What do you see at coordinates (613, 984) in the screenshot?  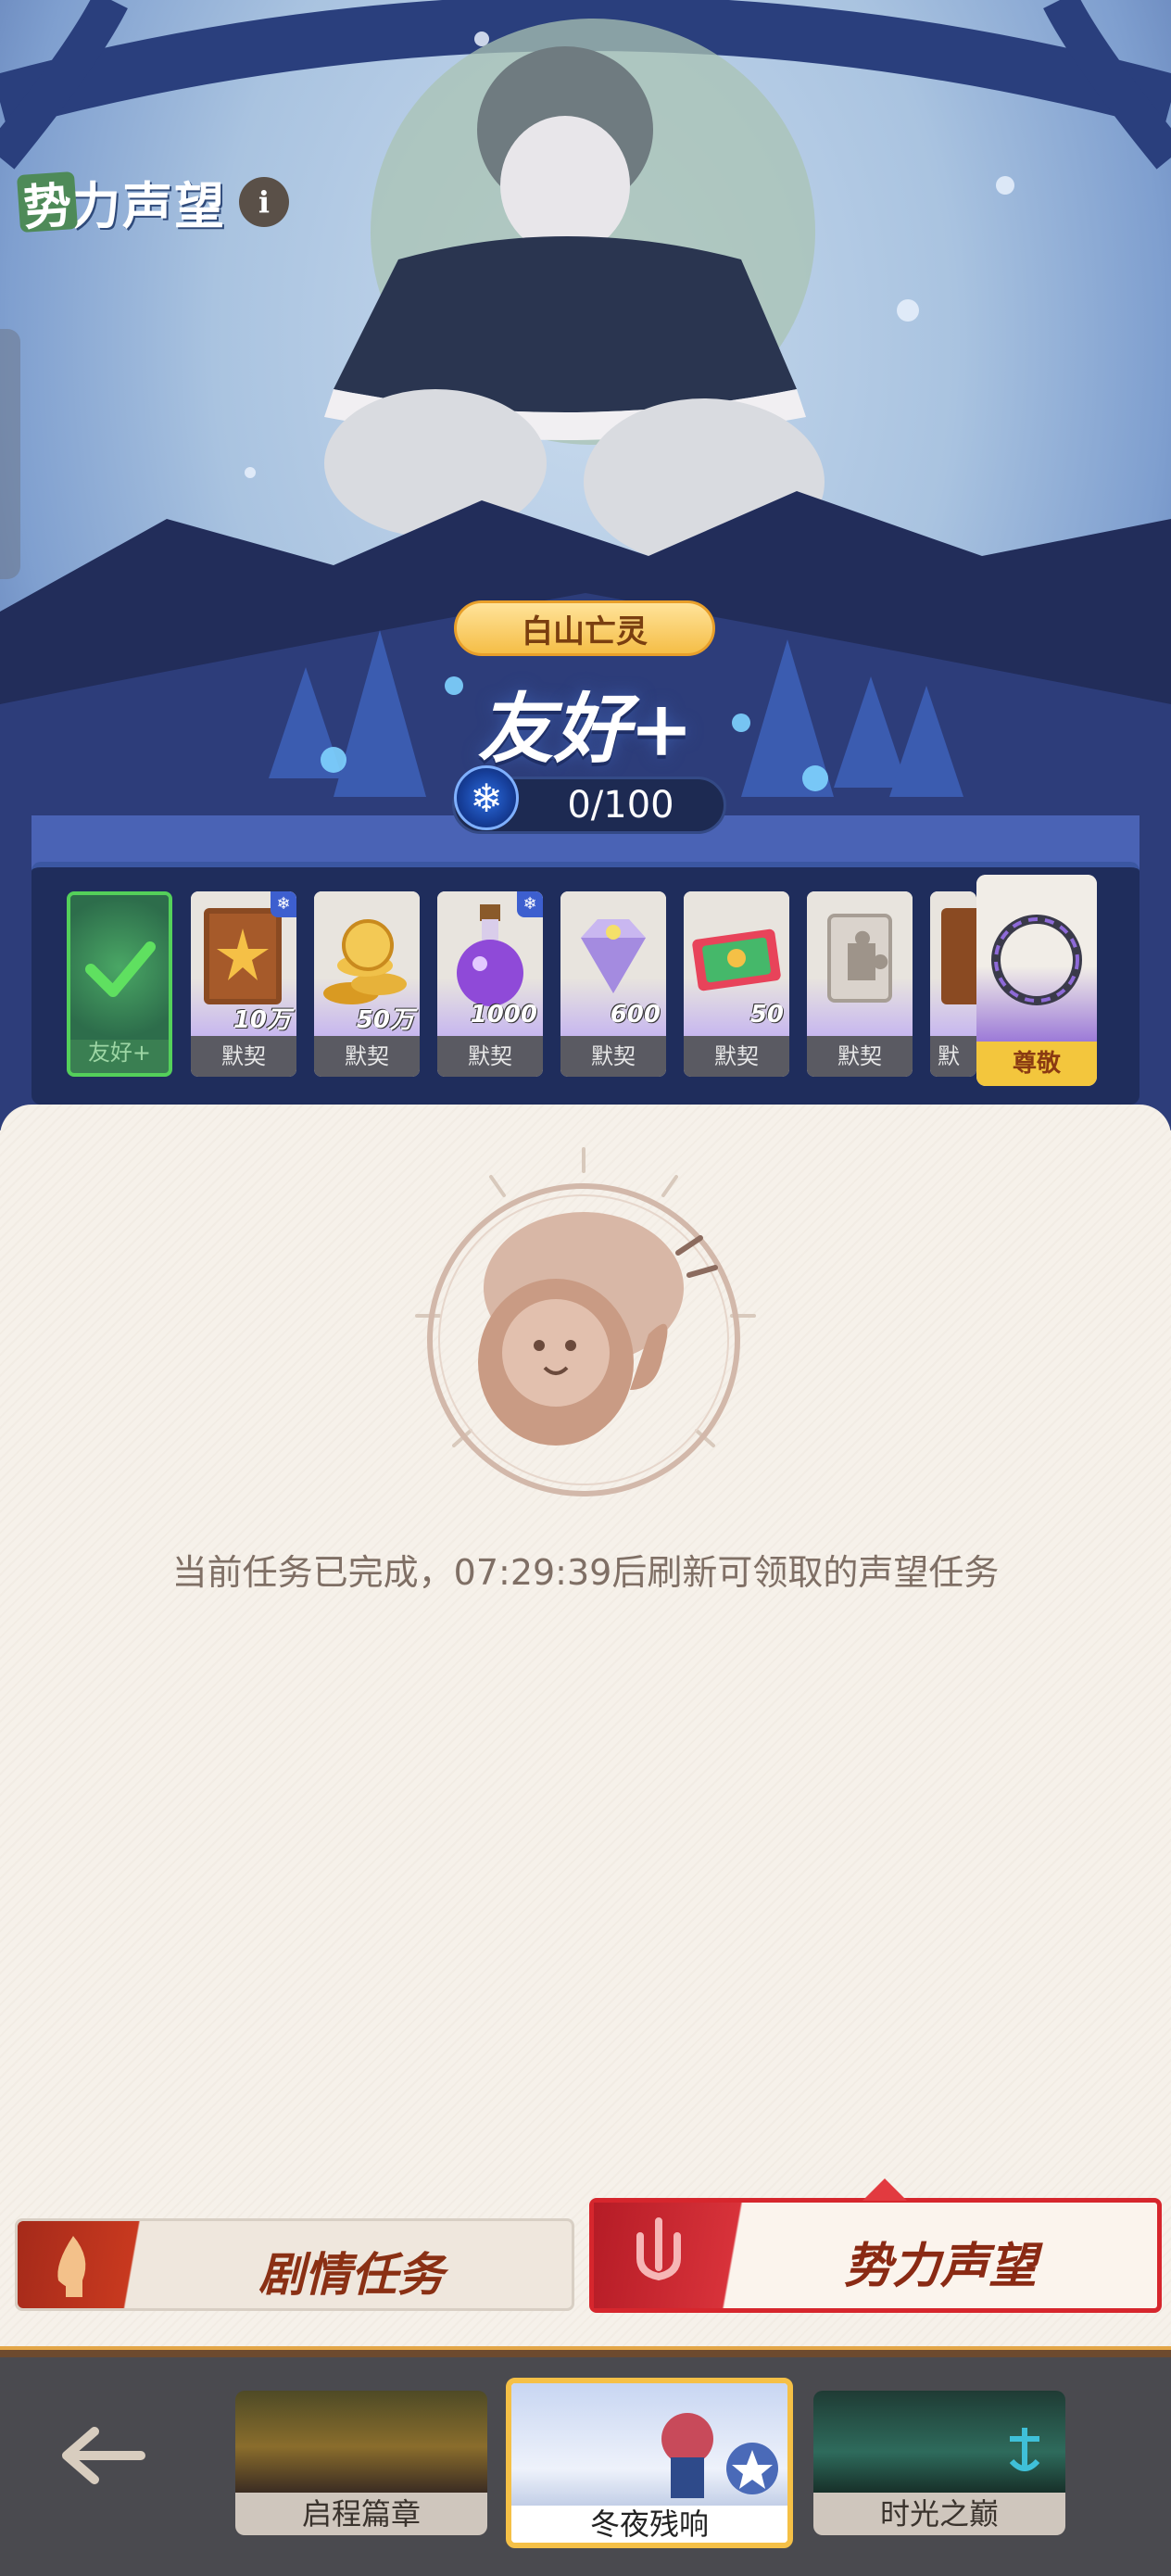 I see `reward-item: 600 默契` at bounding box center [613, 984].